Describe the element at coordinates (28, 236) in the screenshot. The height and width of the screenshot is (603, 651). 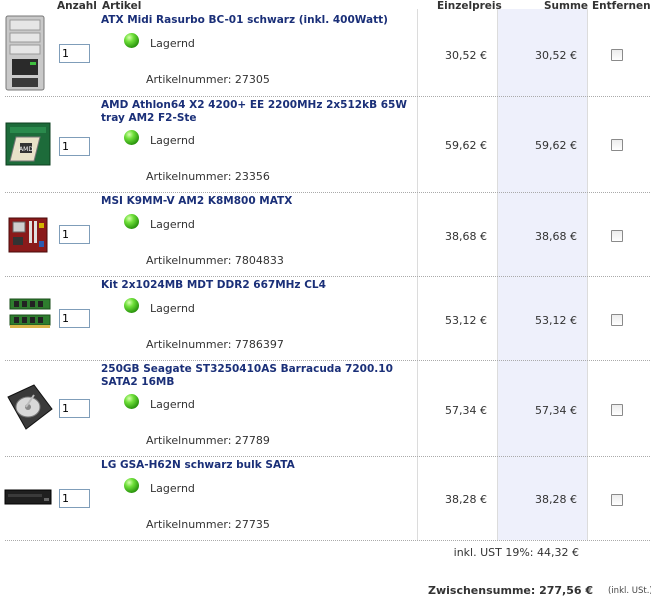
I see `motherboard-icon` at that location.